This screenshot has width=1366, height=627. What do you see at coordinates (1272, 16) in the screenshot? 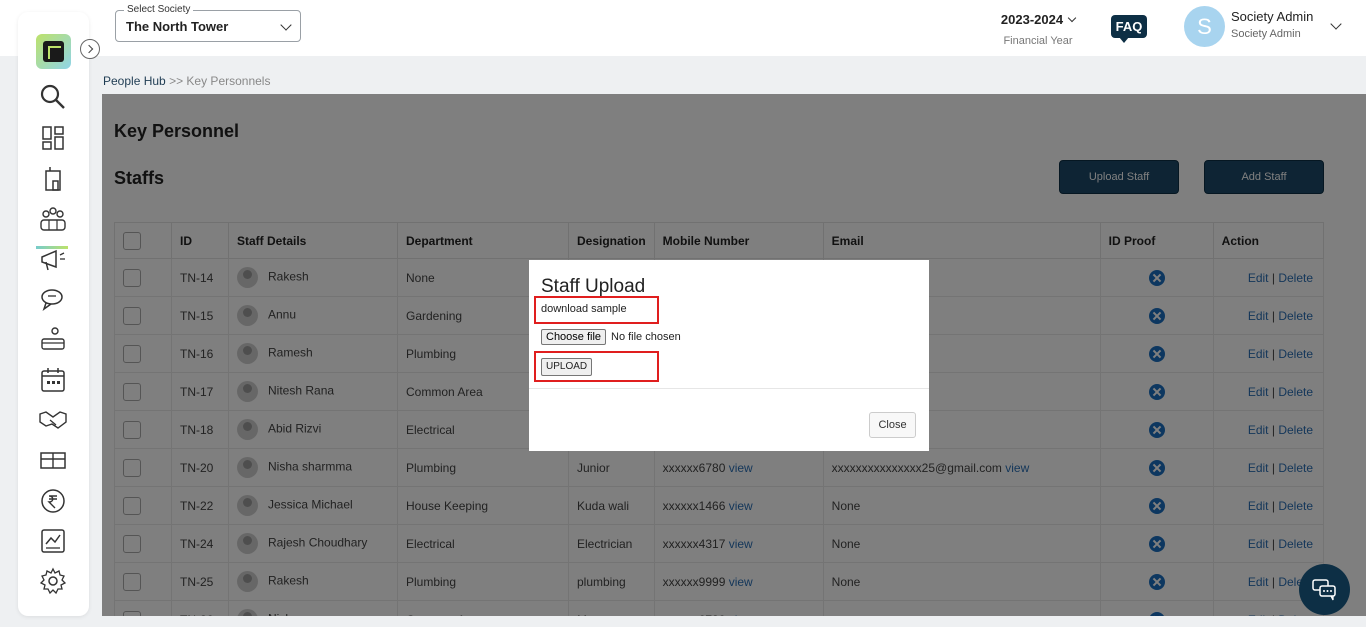
I see `user-name: Society Admin` at bounding box center [1272, 16].